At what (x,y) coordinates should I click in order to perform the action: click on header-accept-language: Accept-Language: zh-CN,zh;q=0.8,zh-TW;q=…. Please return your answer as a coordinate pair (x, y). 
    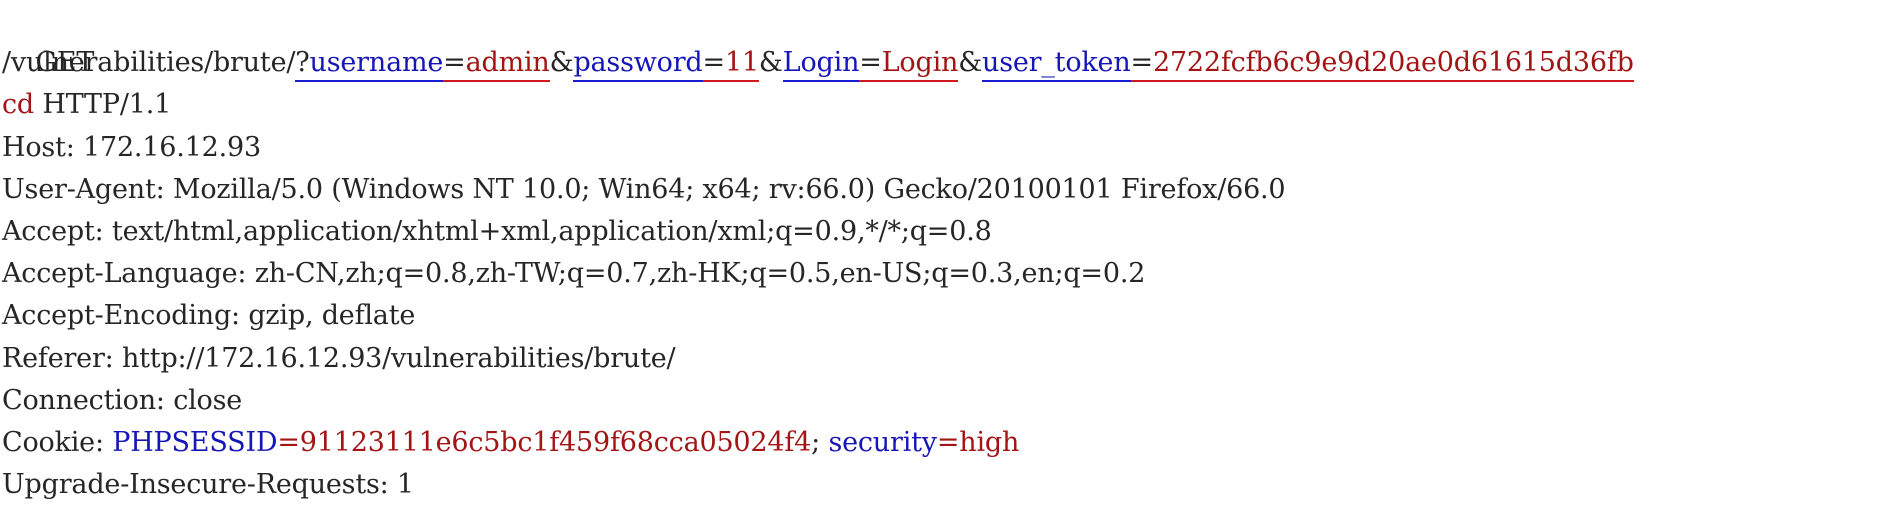
    Looking at the image, I should click on (574, 274).